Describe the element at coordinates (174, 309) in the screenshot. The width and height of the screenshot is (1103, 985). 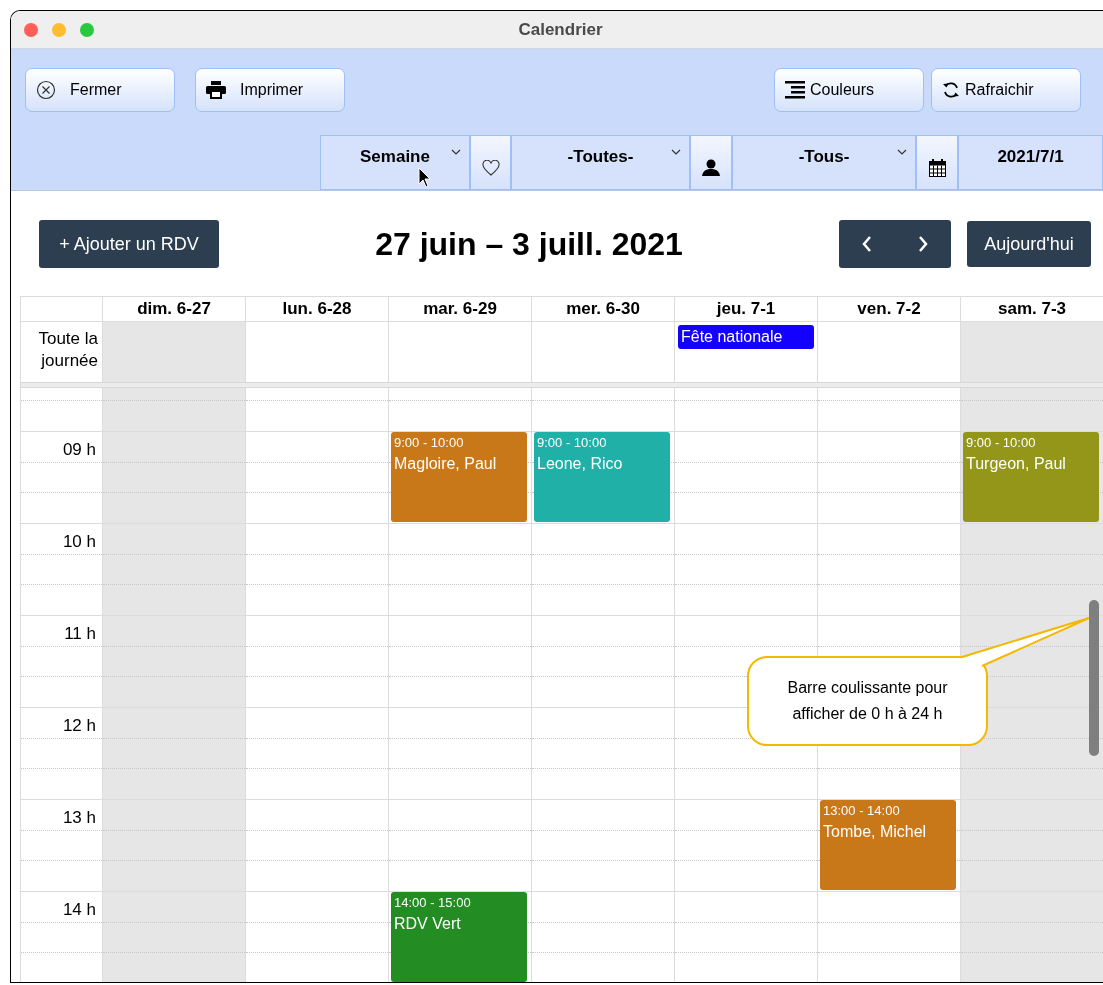
I see `day-header: dim. 6-27` at that location.